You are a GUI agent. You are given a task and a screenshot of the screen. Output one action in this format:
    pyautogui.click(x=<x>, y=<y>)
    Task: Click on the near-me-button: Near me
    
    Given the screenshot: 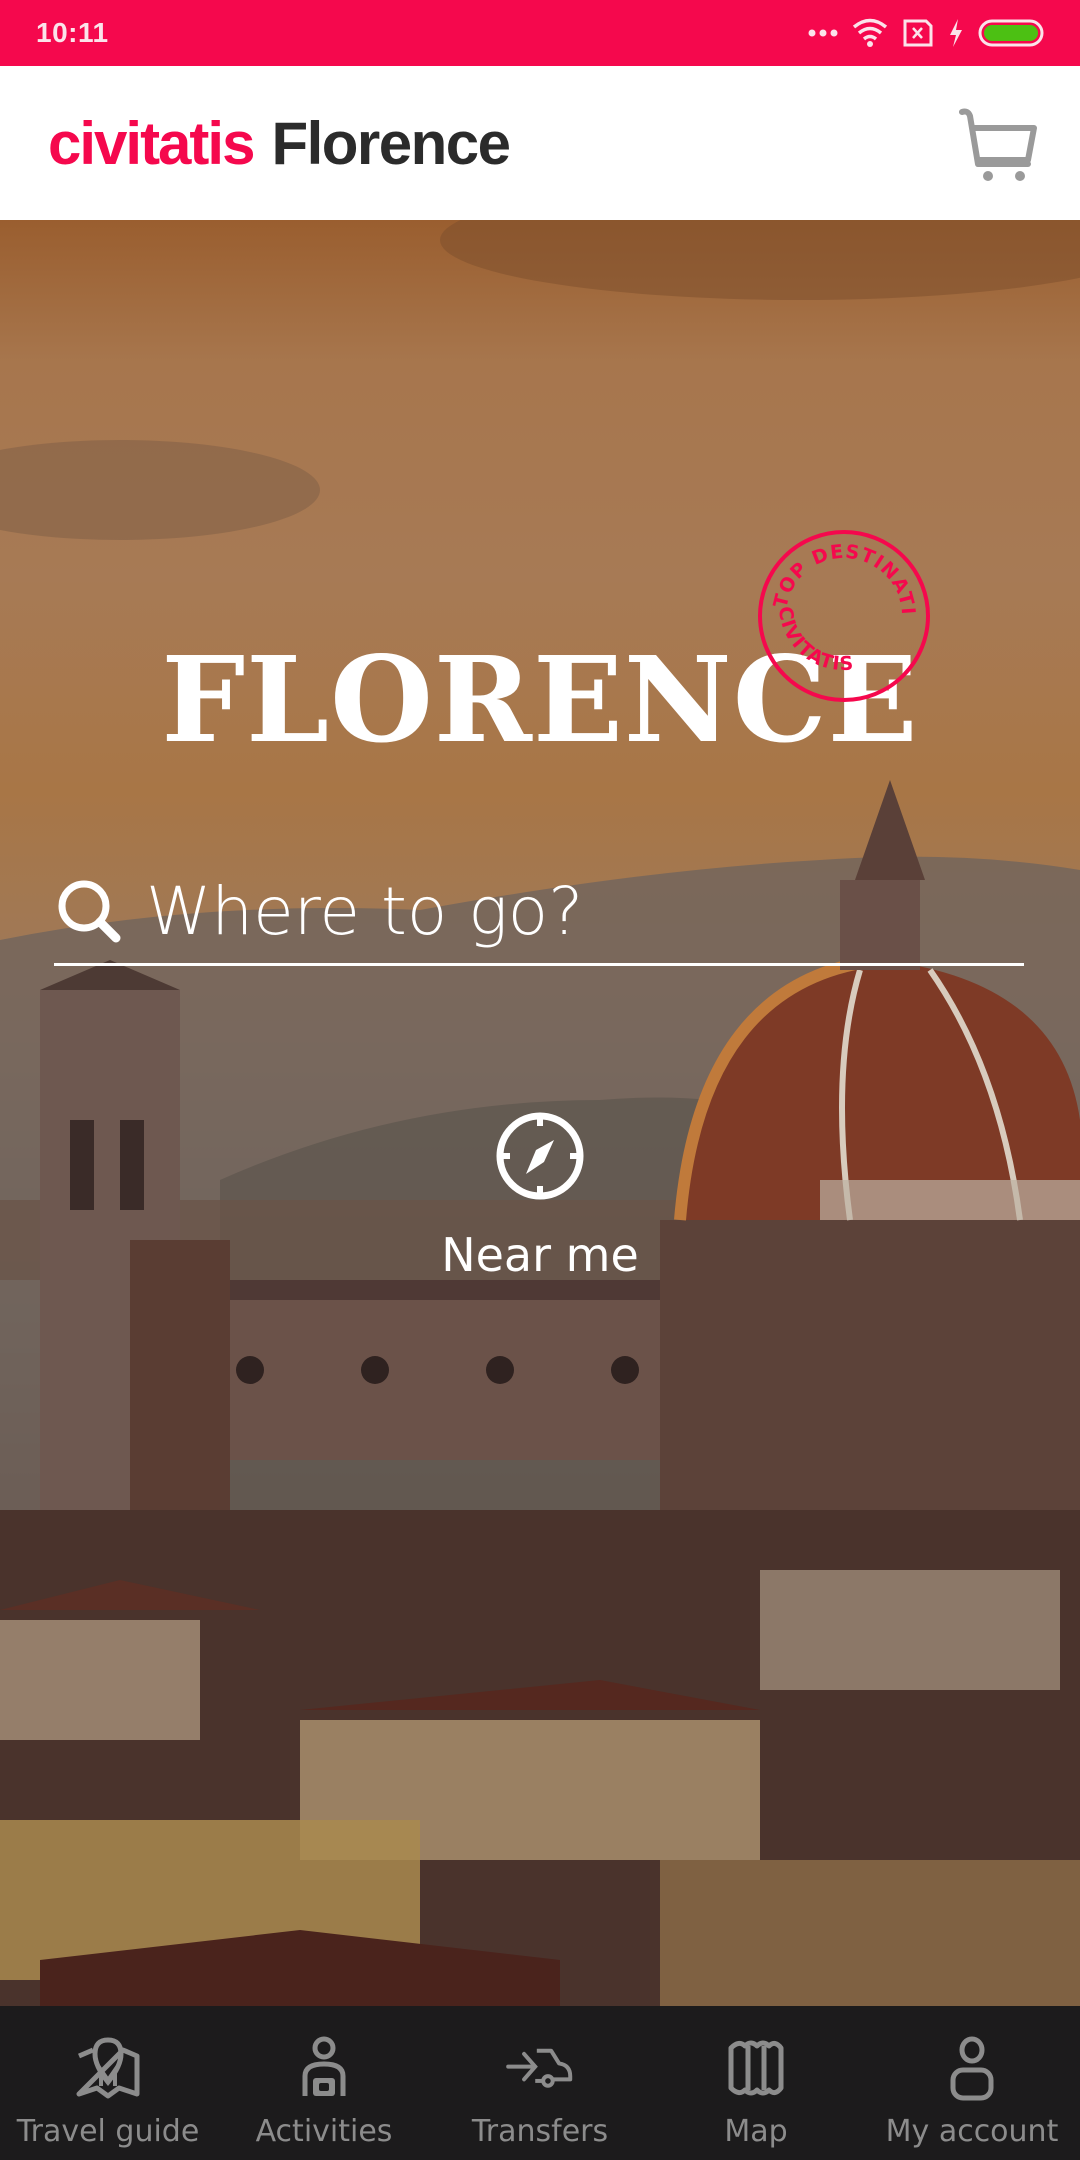 What is the action you would take?
    pyautogui.click(x=540, y=1210)
    